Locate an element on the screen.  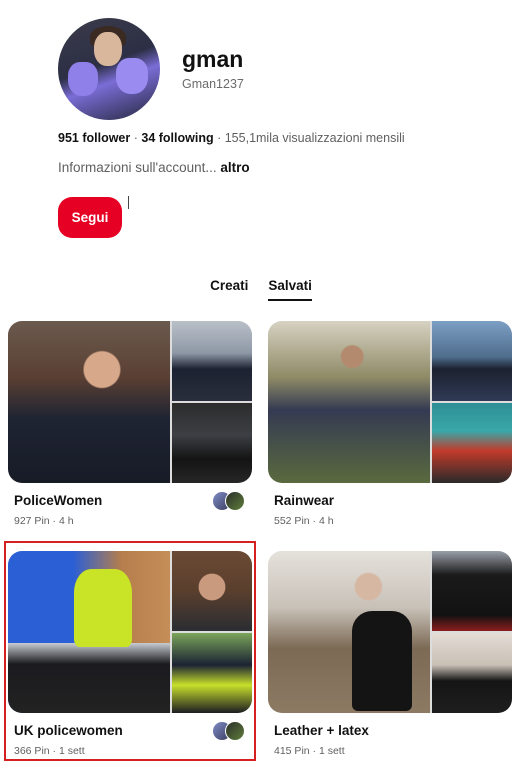
tab-created: Creati is located at coordinates (229, 289).